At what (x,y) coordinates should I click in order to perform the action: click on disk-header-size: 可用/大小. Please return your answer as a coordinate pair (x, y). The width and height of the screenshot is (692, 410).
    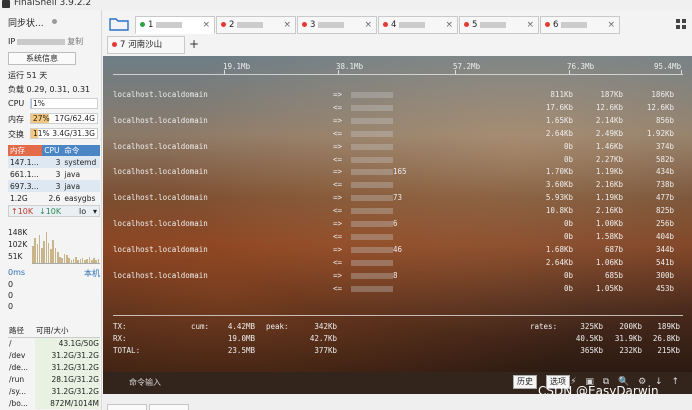
    Looking at the image, I should click on (67, 331).